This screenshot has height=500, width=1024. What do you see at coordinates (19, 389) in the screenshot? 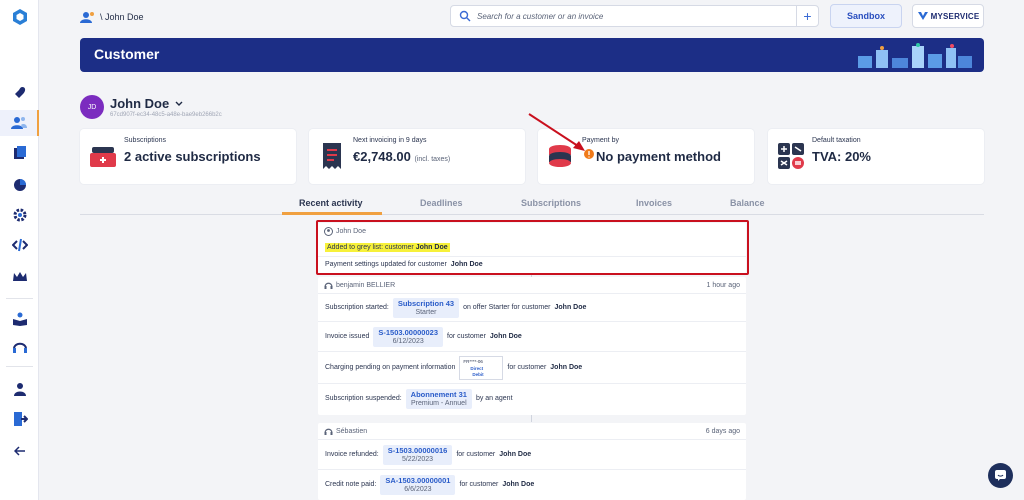
I see `user-account-icon` at bounding box center [19, 389].